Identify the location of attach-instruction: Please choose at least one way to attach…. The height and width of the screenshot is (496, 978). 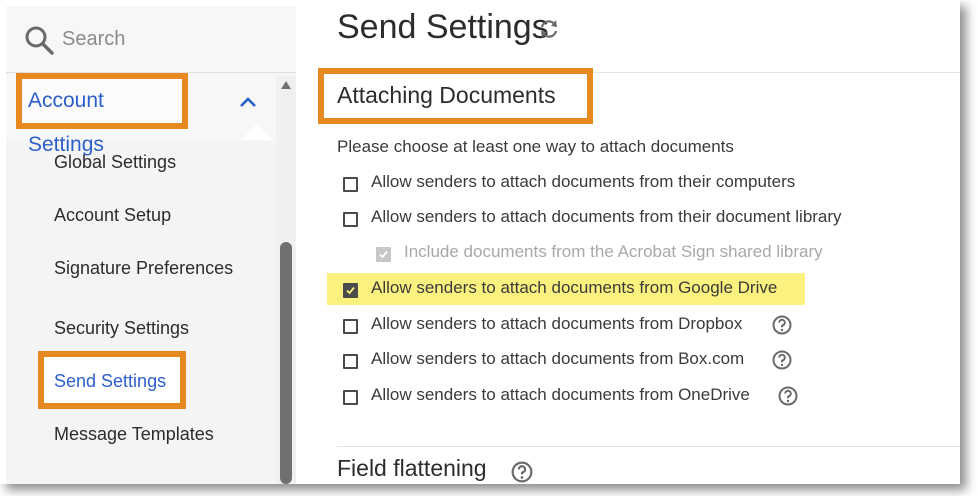
(535, 146).